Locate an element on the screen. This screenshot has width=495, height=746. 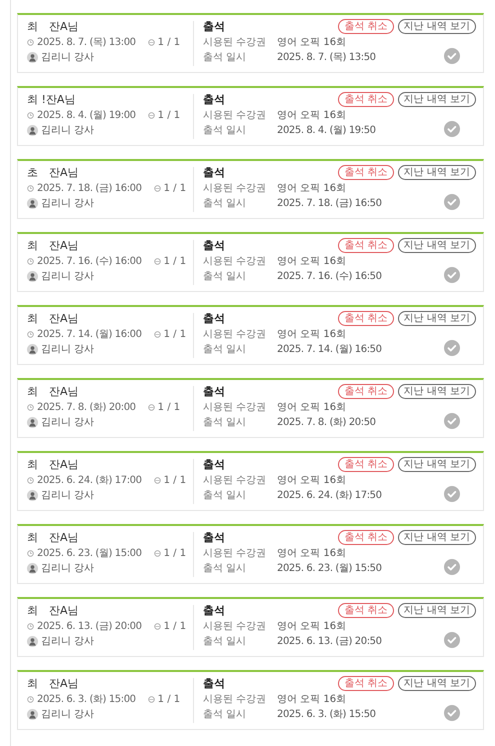
schedule-text: 2025. 7. 16. (수) 16:00 is located at coordinates (89, 261).